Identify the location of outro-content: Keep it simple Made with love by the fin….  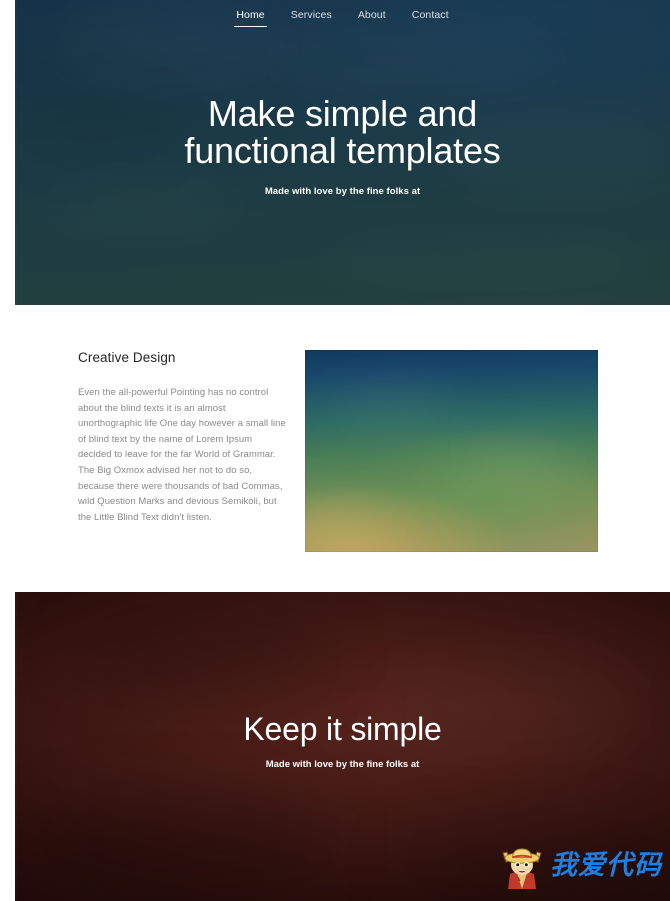
(342, 741).